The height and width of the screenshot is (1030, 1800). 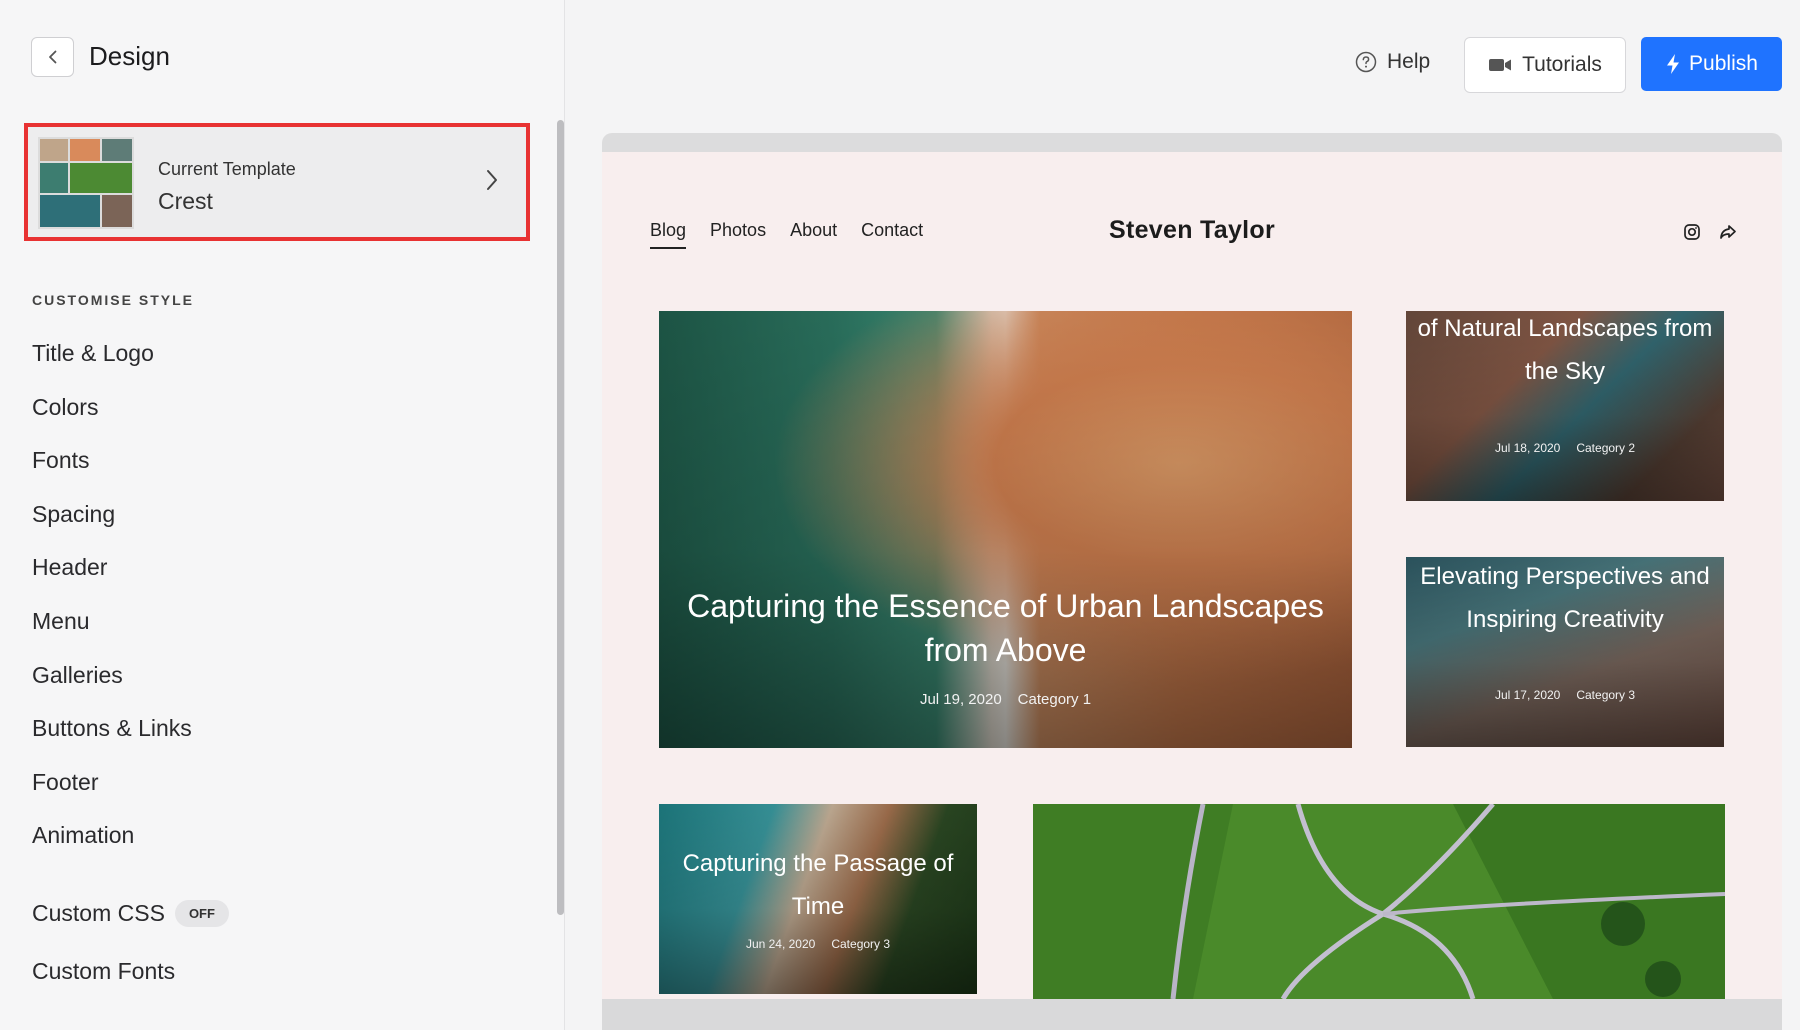 I want to click on post-title: Capturing the Passage of Time, so click(x=818, y=885).